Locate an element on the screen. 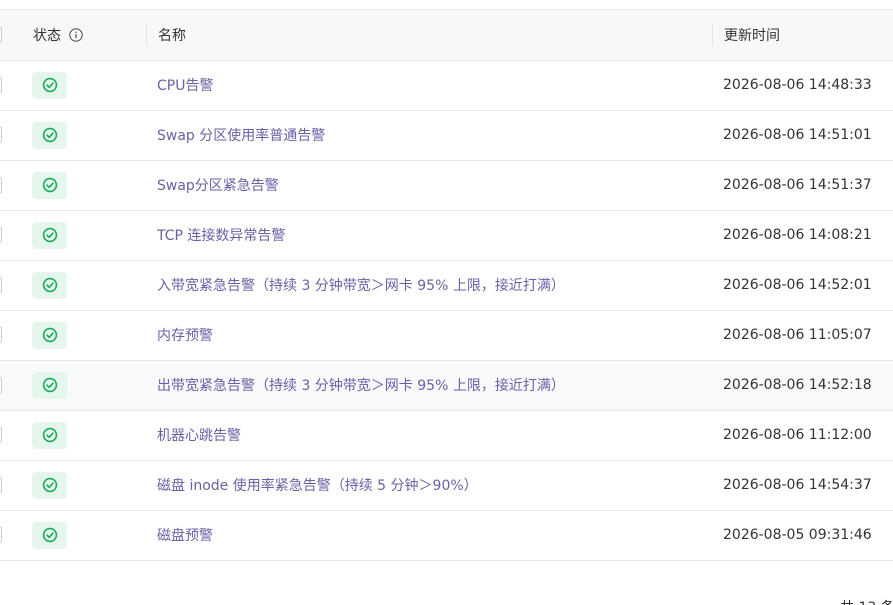  alert-name-link: Swap分区紧急告警 is located at coordinates (212, 185).